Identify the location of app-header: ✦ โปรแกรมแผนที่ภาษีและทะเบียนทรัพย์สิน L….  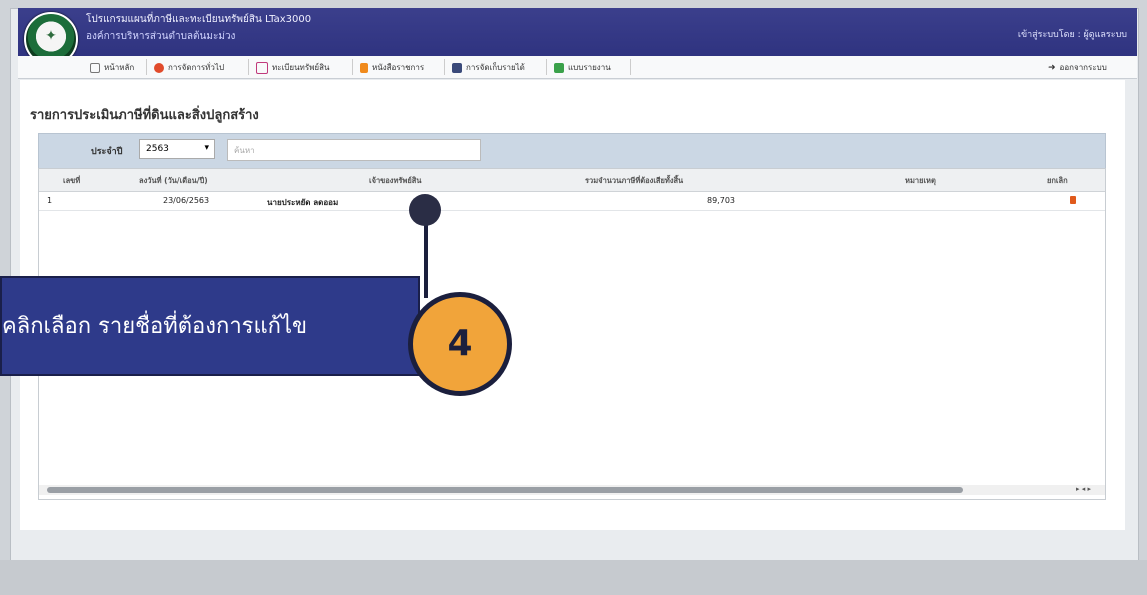
(577, 37).